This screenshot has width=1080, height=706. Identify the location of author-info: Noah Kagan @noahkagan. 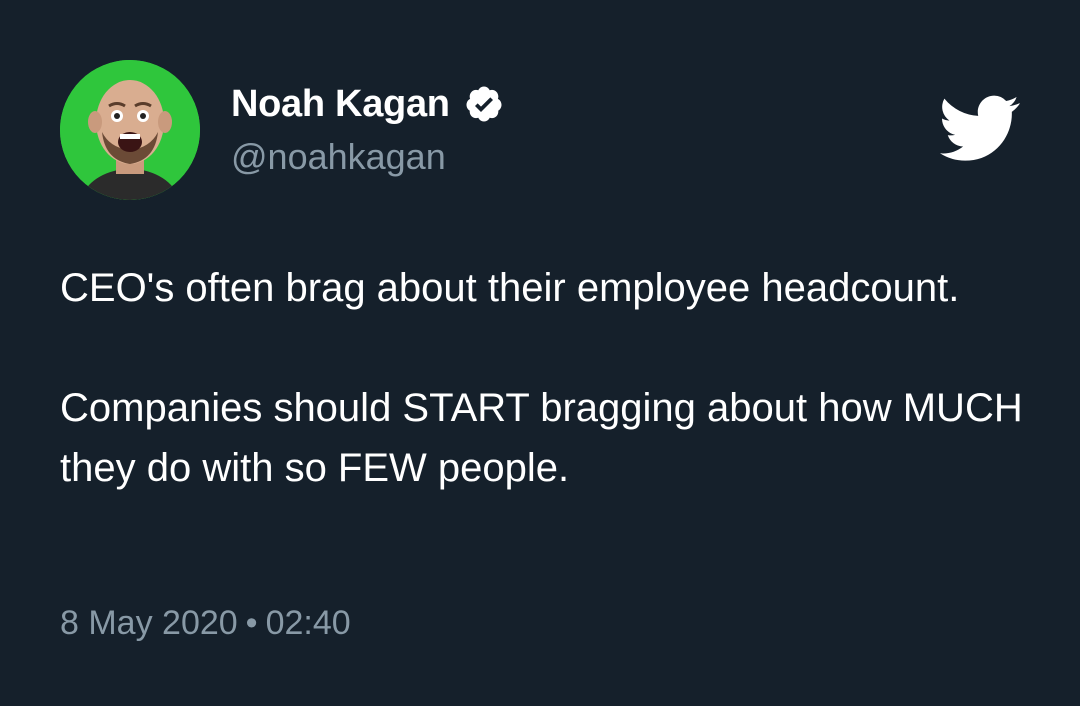
(367, 128).